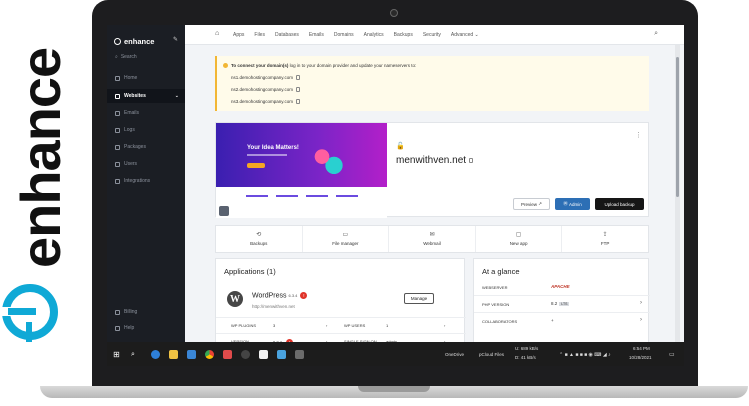 Image resolution: width=749 pixels, height=406 pixels. Describe the element at coordinates (432, 35) in the screenshot. I see `tab-security: Security` at that location.